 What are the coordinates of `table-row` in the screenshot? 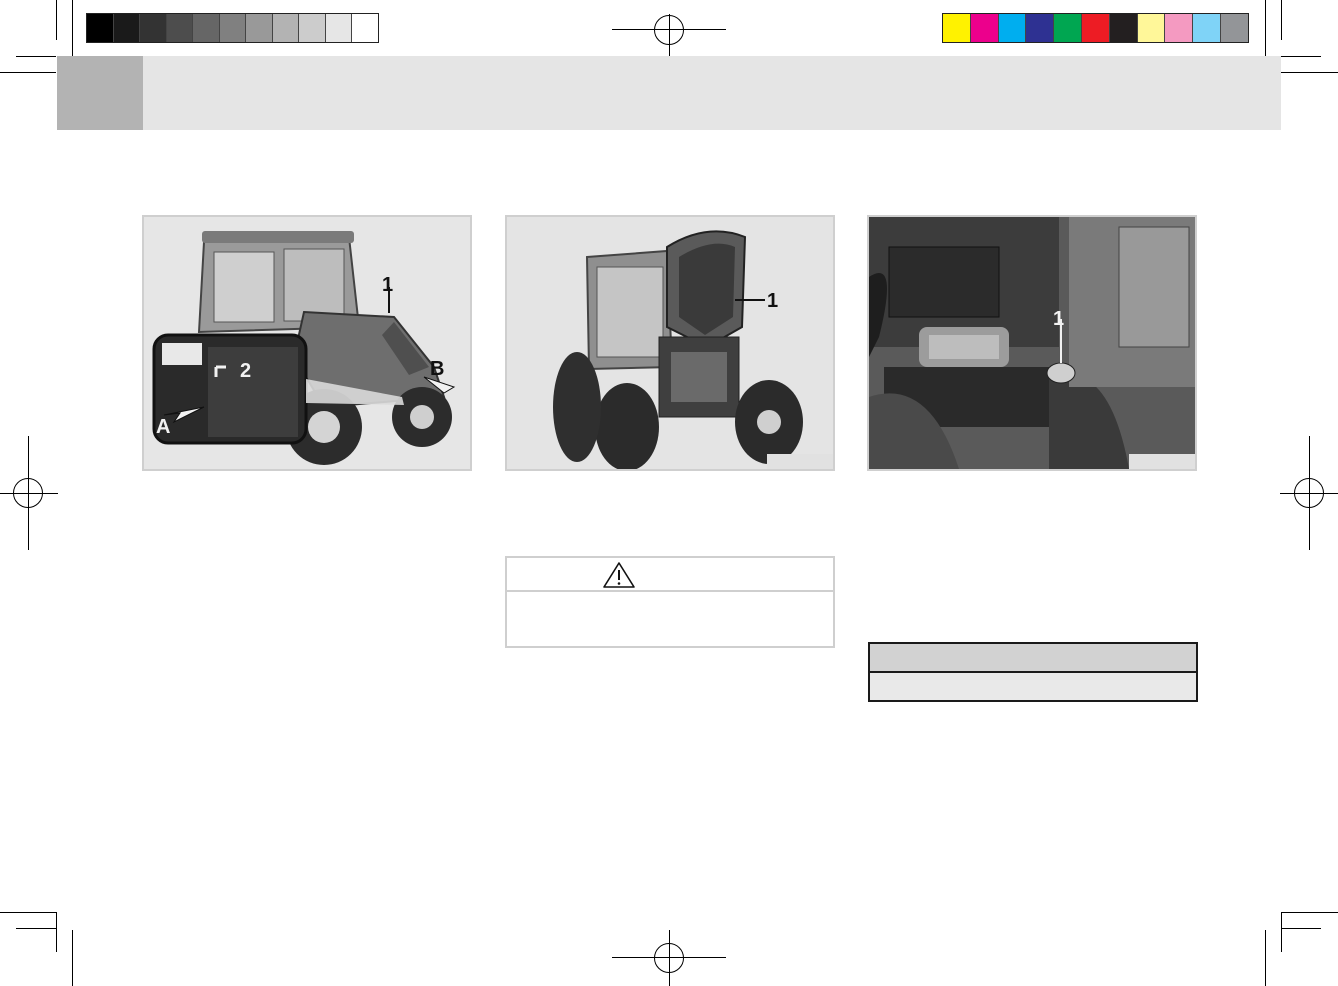 It's located at (1033, 686).